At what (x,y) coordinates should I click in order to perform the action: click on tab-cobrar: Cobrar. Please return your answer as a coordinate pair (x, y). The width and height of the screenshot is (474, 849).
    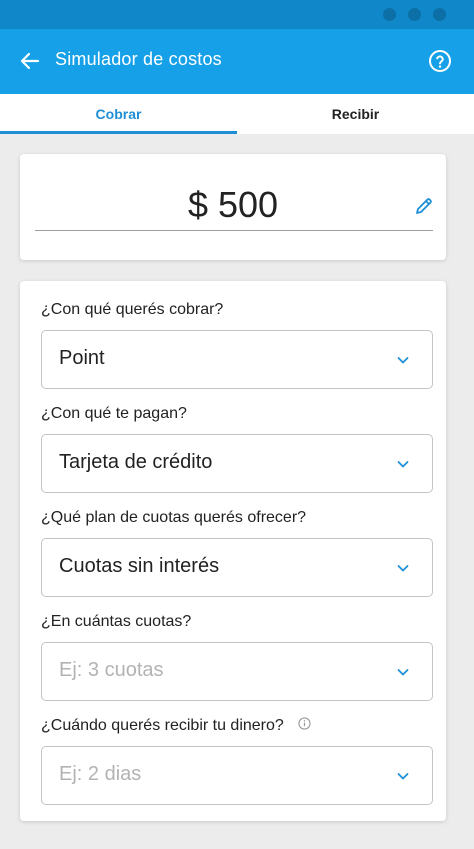
    Looking at the image, I should click on (118, 114).